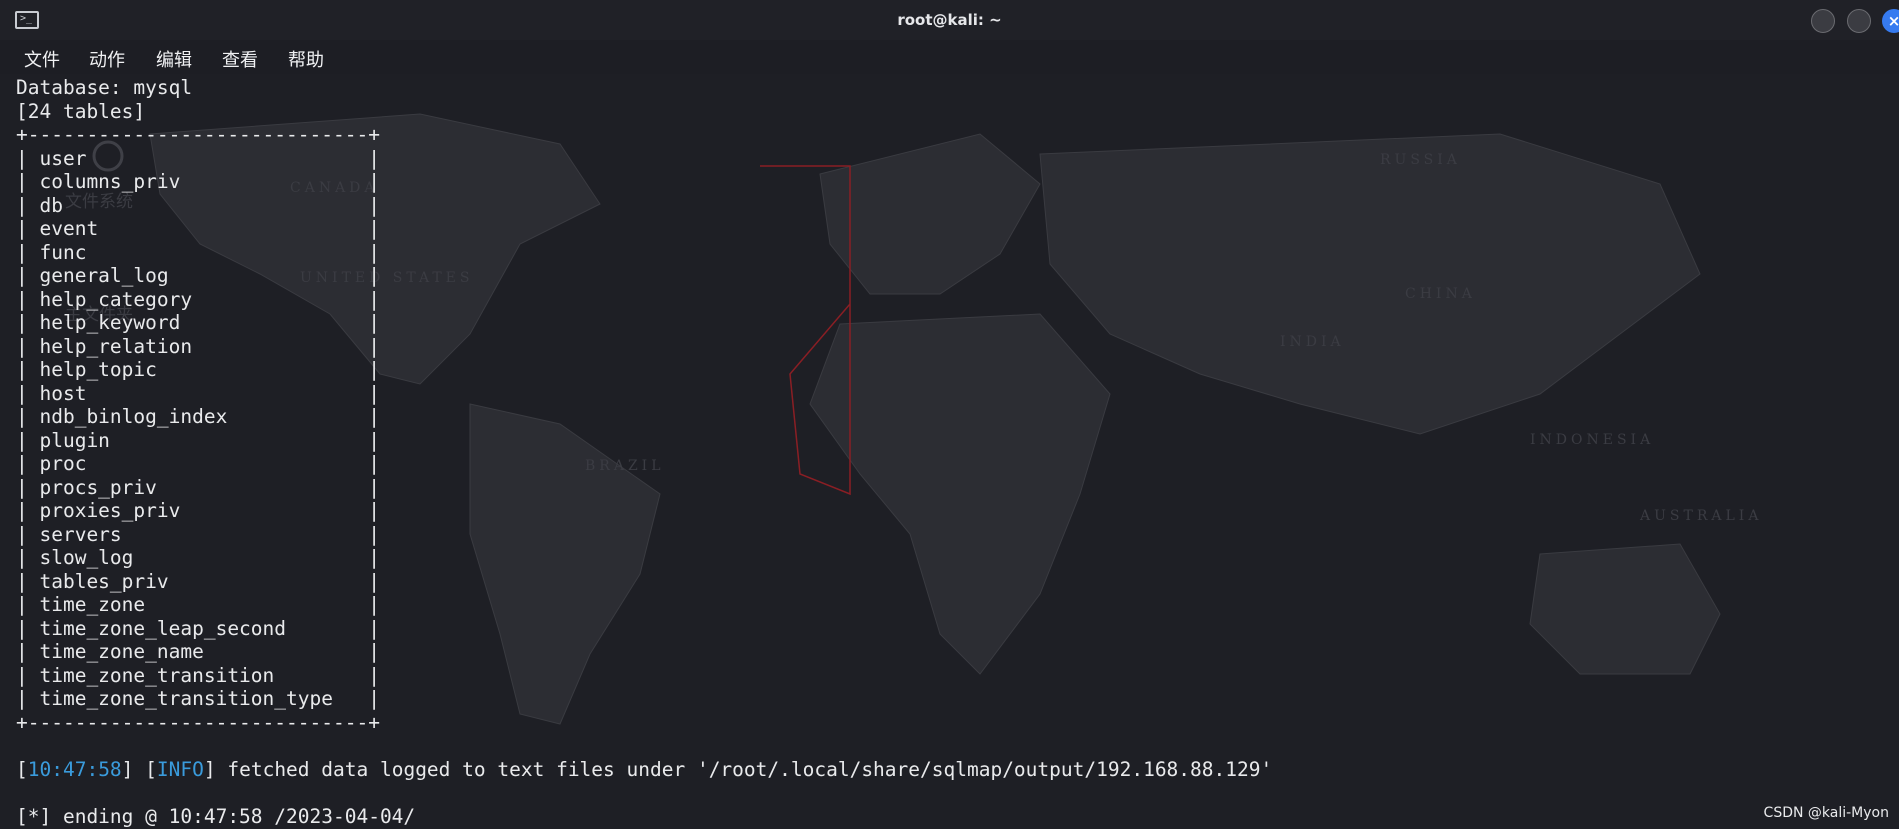  Describe the element at coordinates (1826, 813) in the screenshot. I see `watermark: CSDN @kali-Myon` at that location.